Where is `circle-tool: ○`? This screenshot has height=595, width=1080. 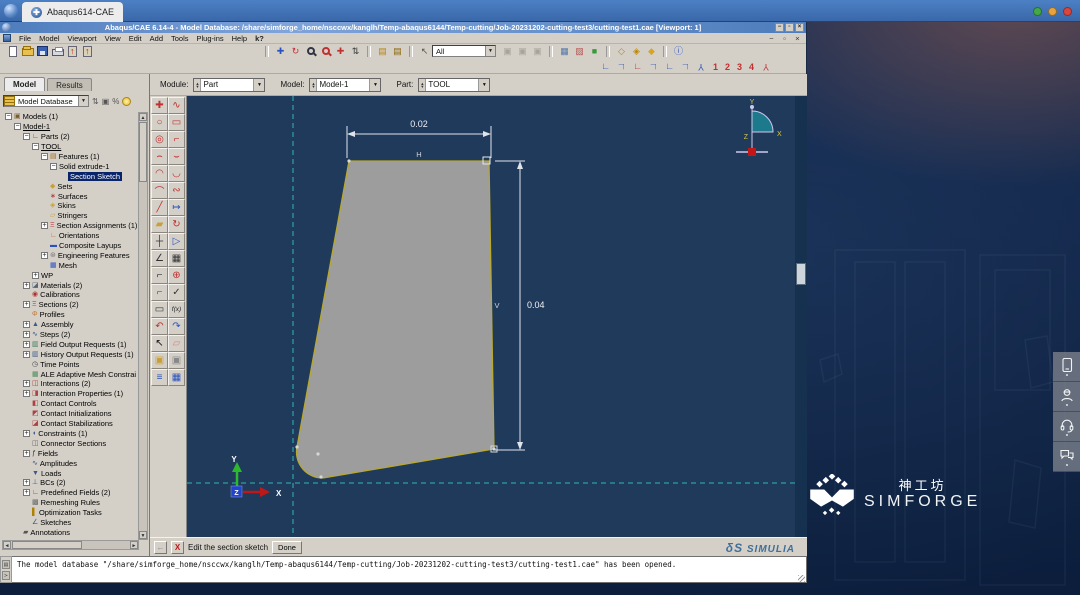
circle-tool: ○ is located at coordinates (159, 122).